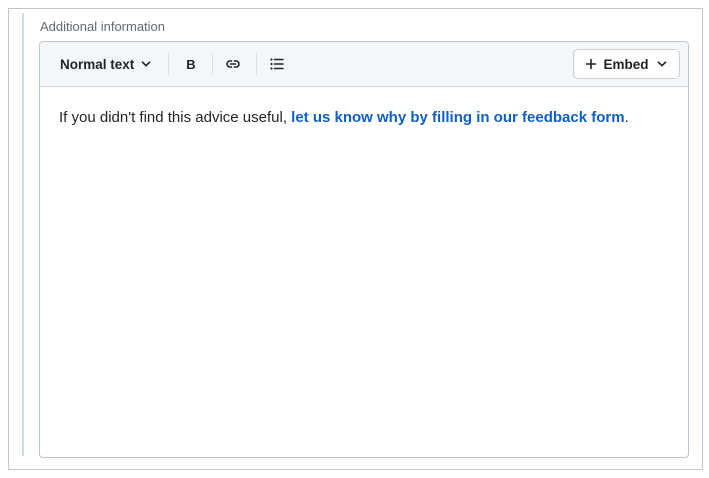 Image resolution: width=709 pixels, height=478 pixels. I want to click on link-icon, so click(233, 64).